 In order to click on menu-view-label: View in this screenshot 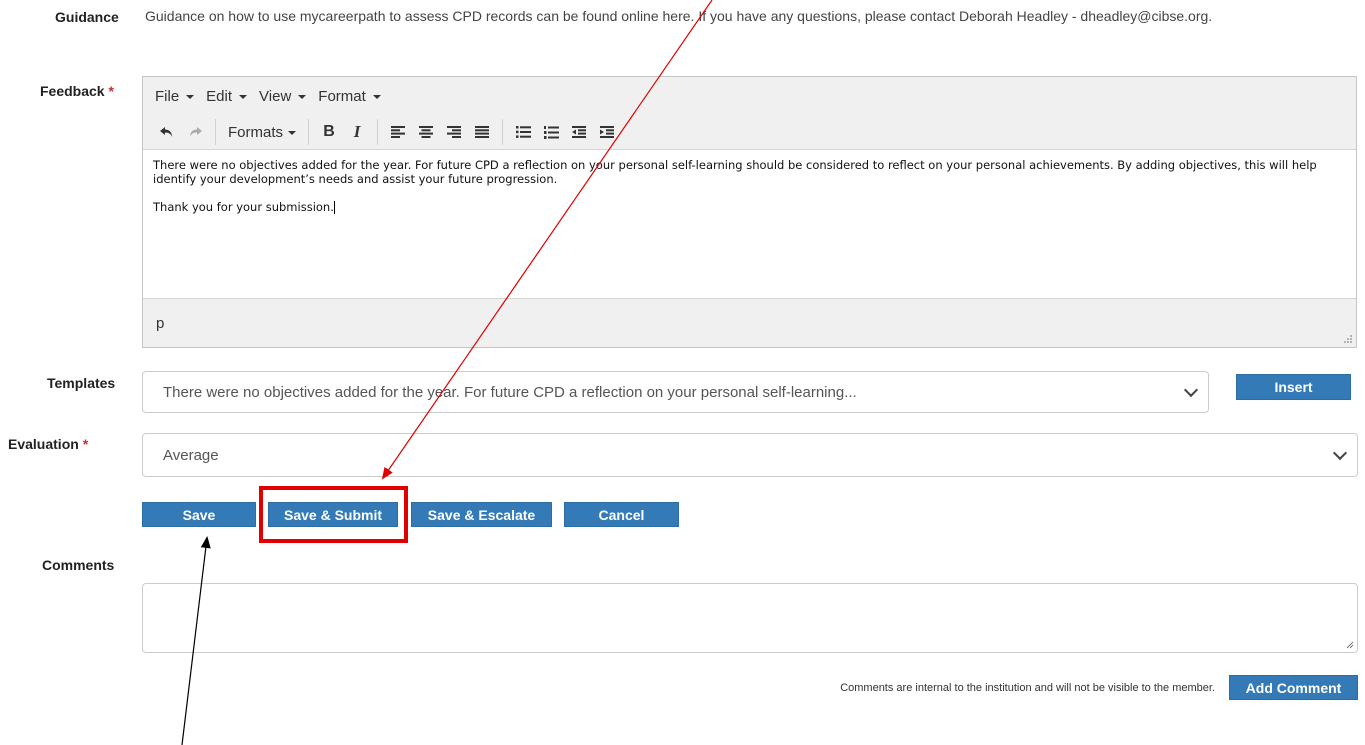, I will do `click(275, 96)`.